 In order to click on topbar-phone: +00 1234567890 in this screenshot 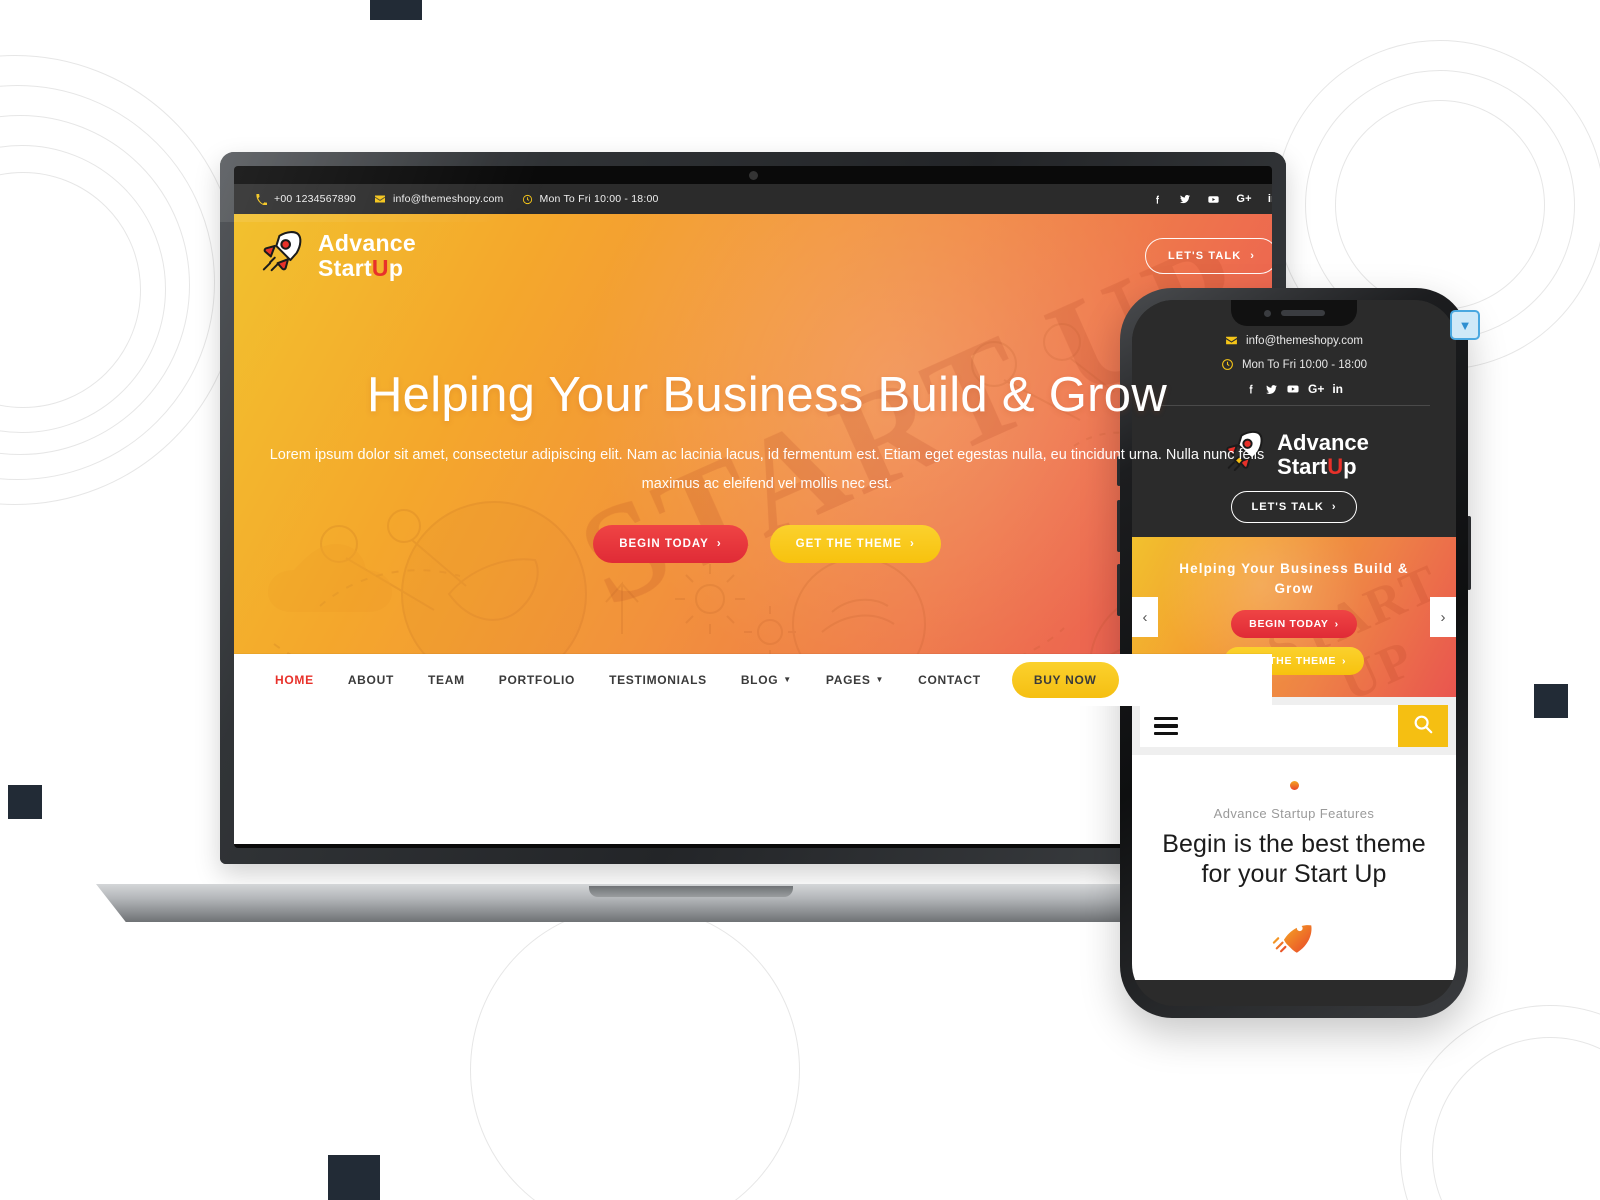, I will do `click(306, 199)`.